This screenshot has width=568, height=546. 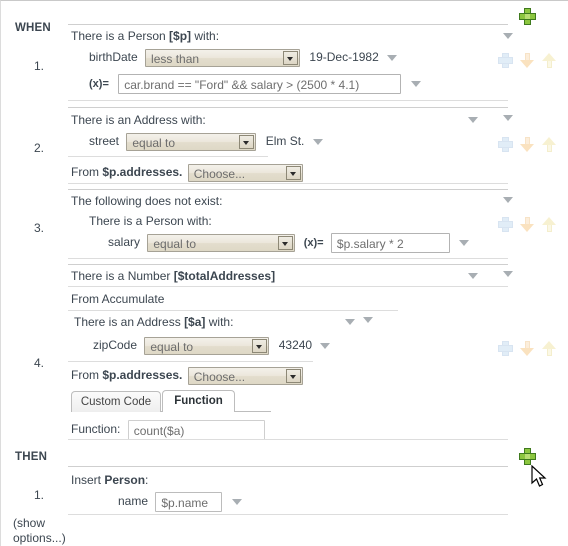 I want to click on add-condition-button, so click(x=527, y=16).